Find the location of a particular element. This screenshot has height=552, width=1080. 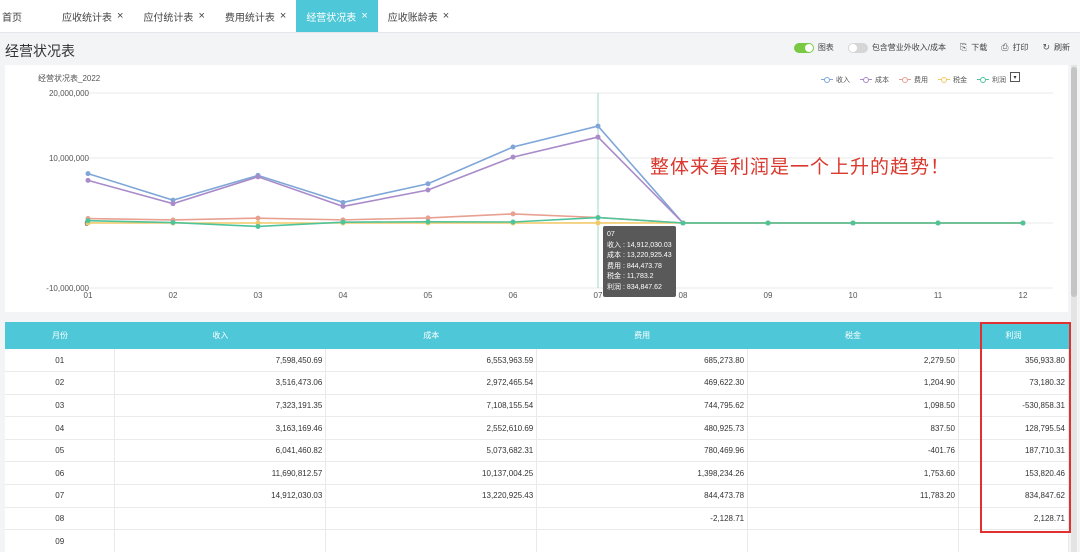

refresh-label: 刷新 is located at coordinates (1062, 47).